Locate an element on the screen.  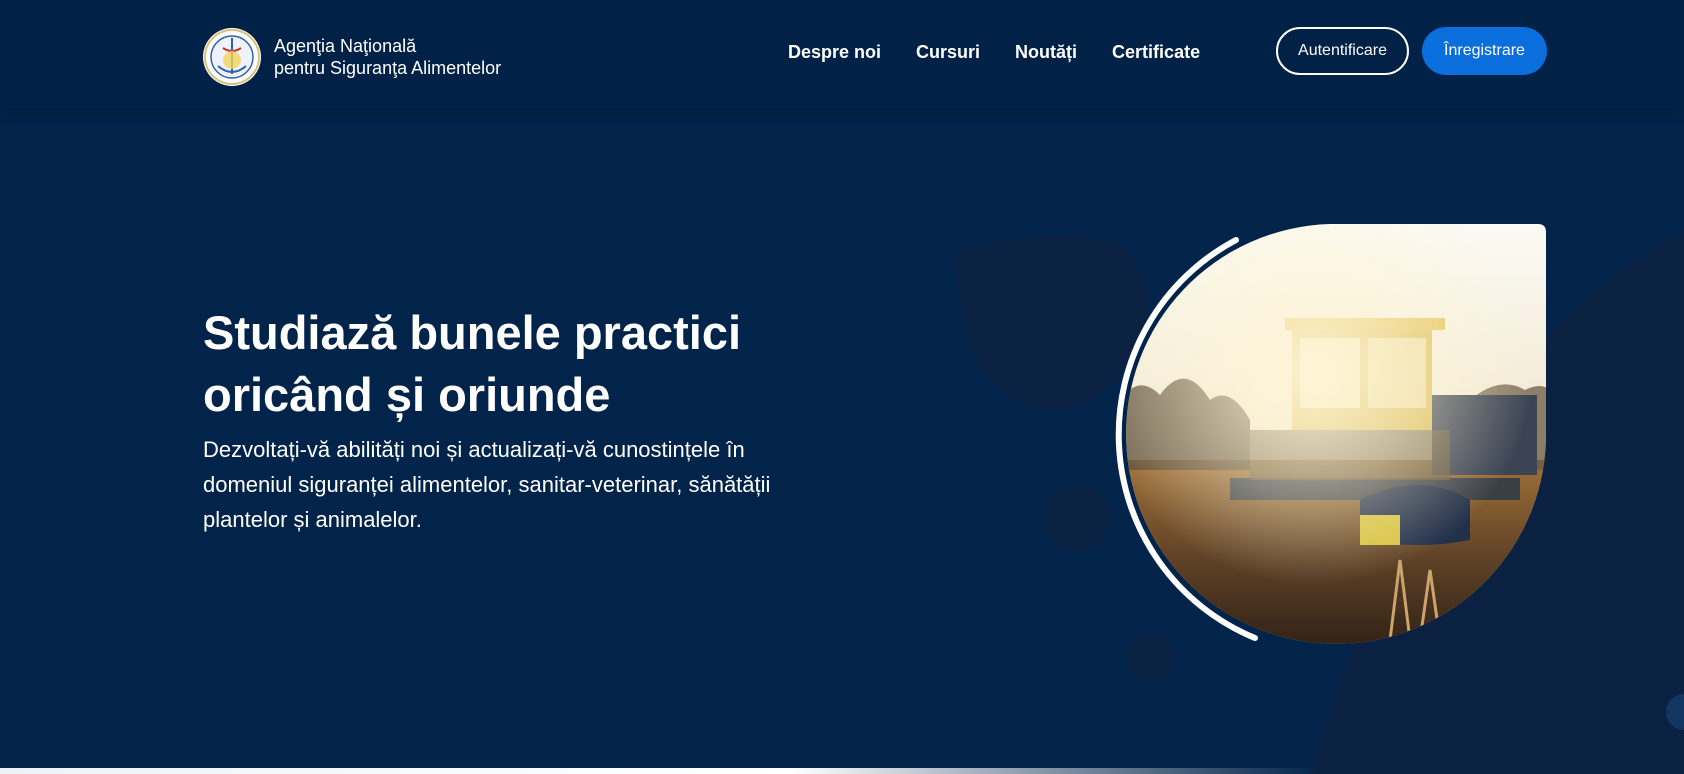
nav-item-despre-noi: Despre noi is located at coordinates (834, 52).